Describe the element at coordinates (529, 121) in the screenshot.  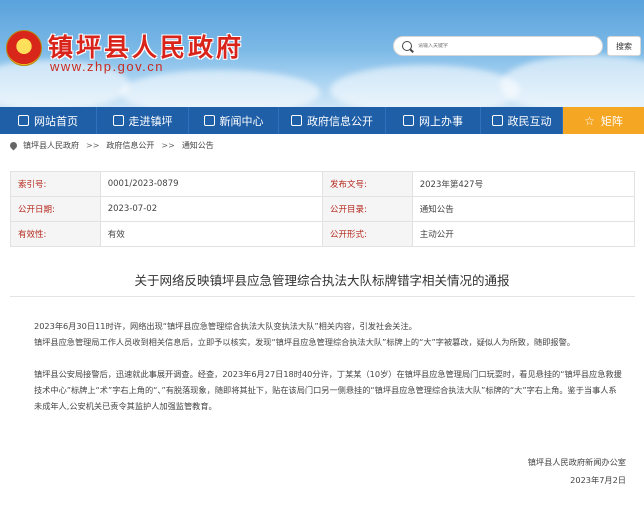
I see `nav-item-label: 政民互动` at that location.